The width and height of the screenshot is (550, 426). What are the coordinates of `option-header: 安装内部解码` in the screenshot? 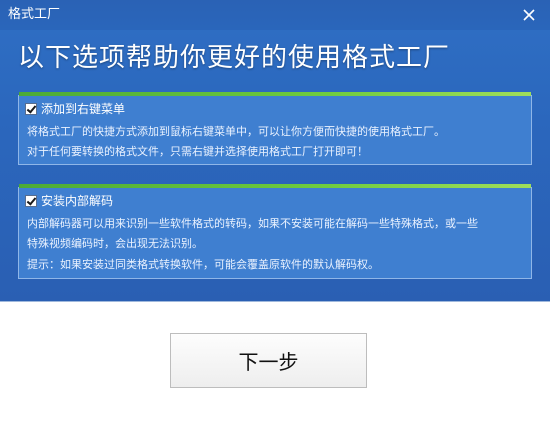 It's located at (69, 201).